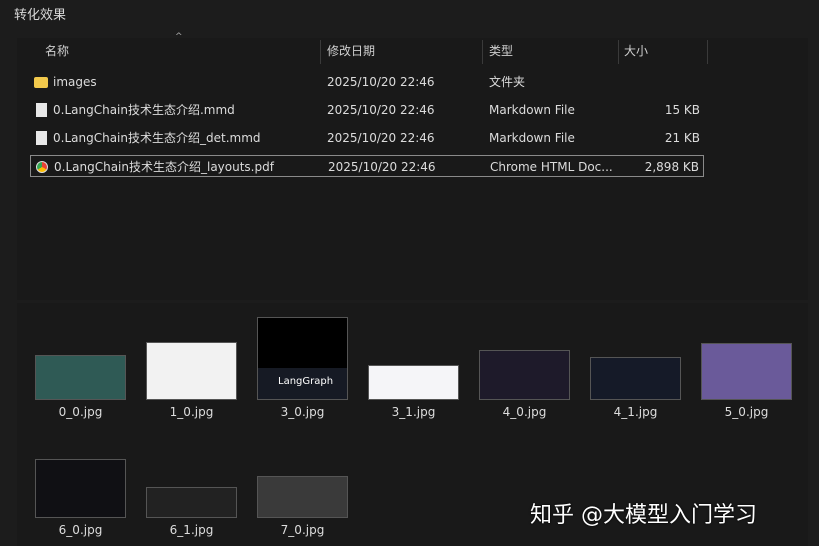 The height and width of the screenshot is (546, 819). Describe the element at coordinates (682, 110) in the screenshot. I see `file-size: 15 KB` at that location.